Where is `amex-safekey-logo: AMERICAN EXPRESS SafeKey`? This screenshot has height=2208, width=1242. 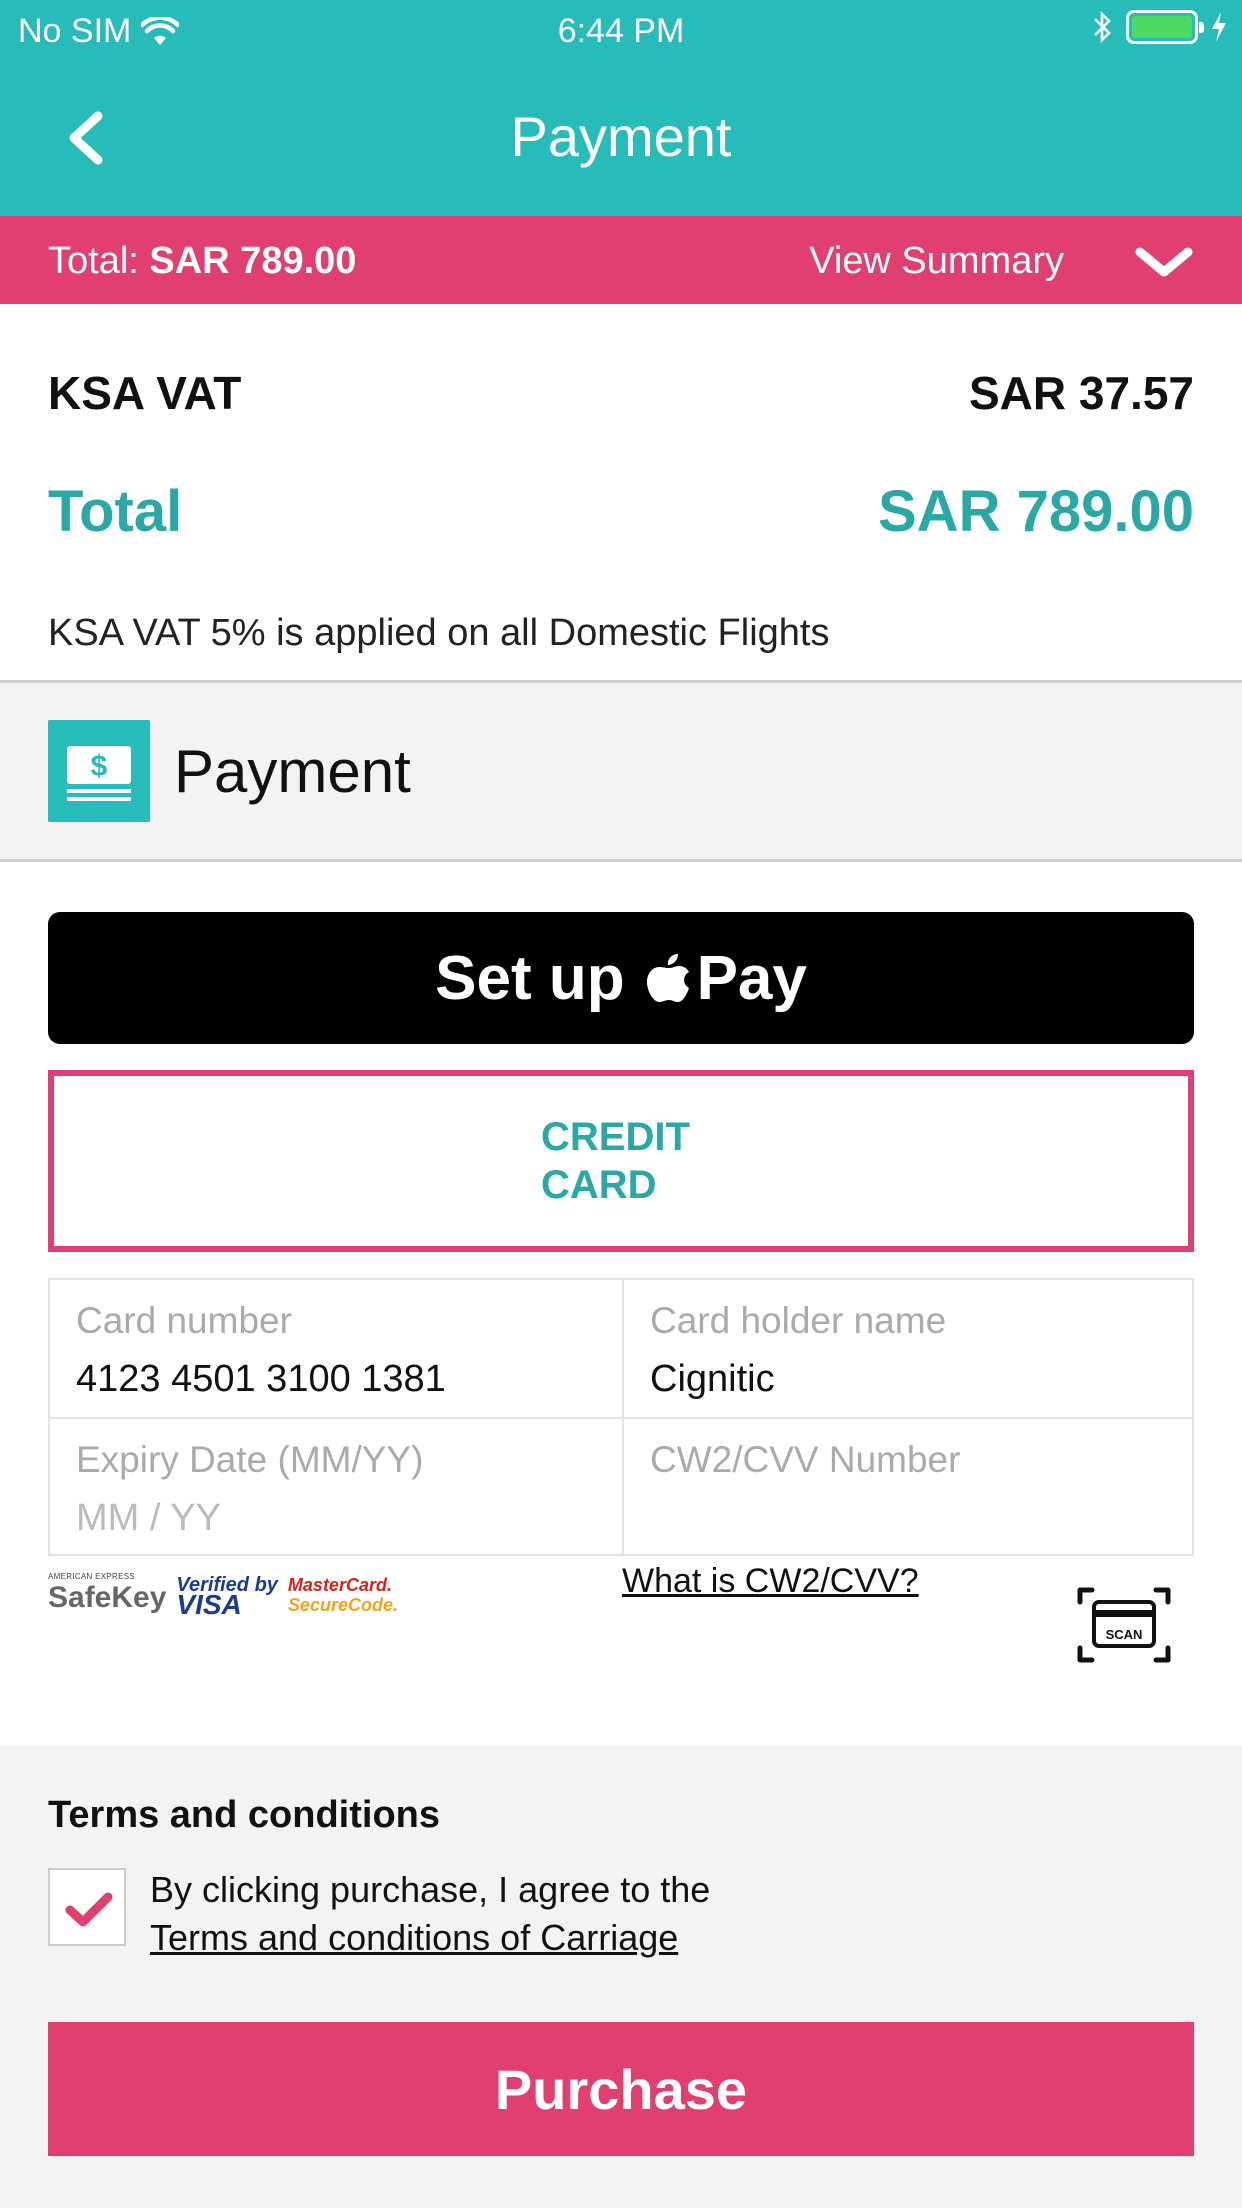
amex-safekey-logo: AMERICAN EXPRESS SafeKey is located at coordinates (107, 1593).